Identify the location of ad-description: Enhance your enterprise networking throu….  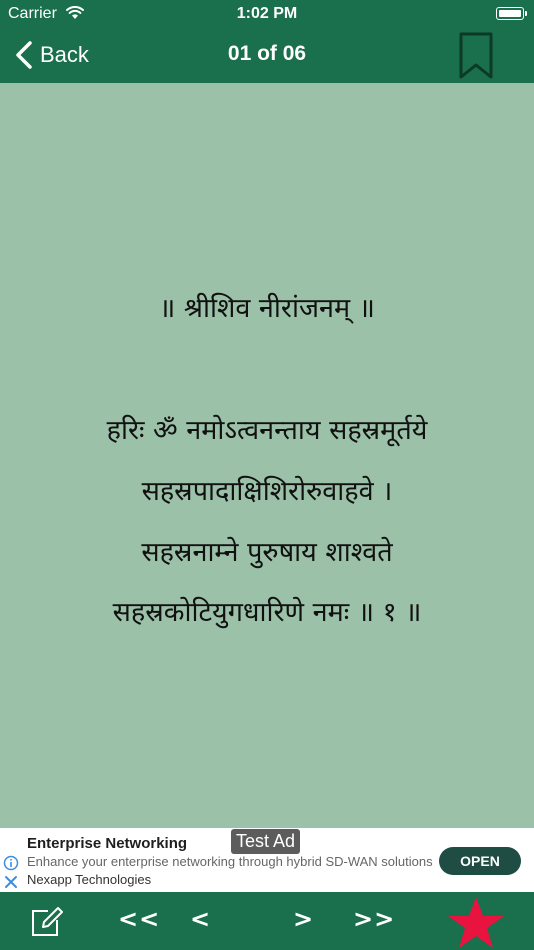
(230, 861).